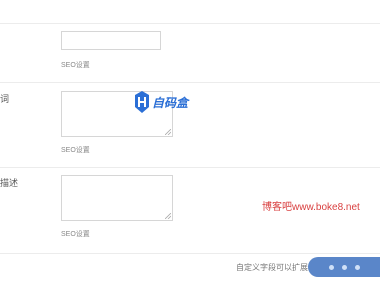 This screenshot has width=380, height=282. I want to click on watermark-logo: 自码盒, so click(161, 102).